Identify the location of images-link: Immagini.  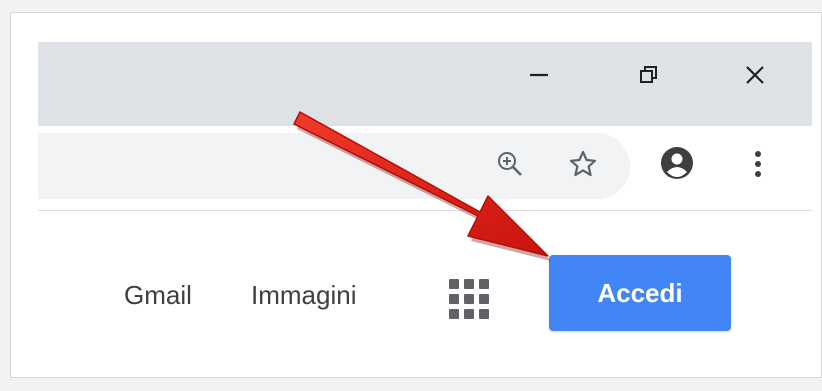
(303, 295).